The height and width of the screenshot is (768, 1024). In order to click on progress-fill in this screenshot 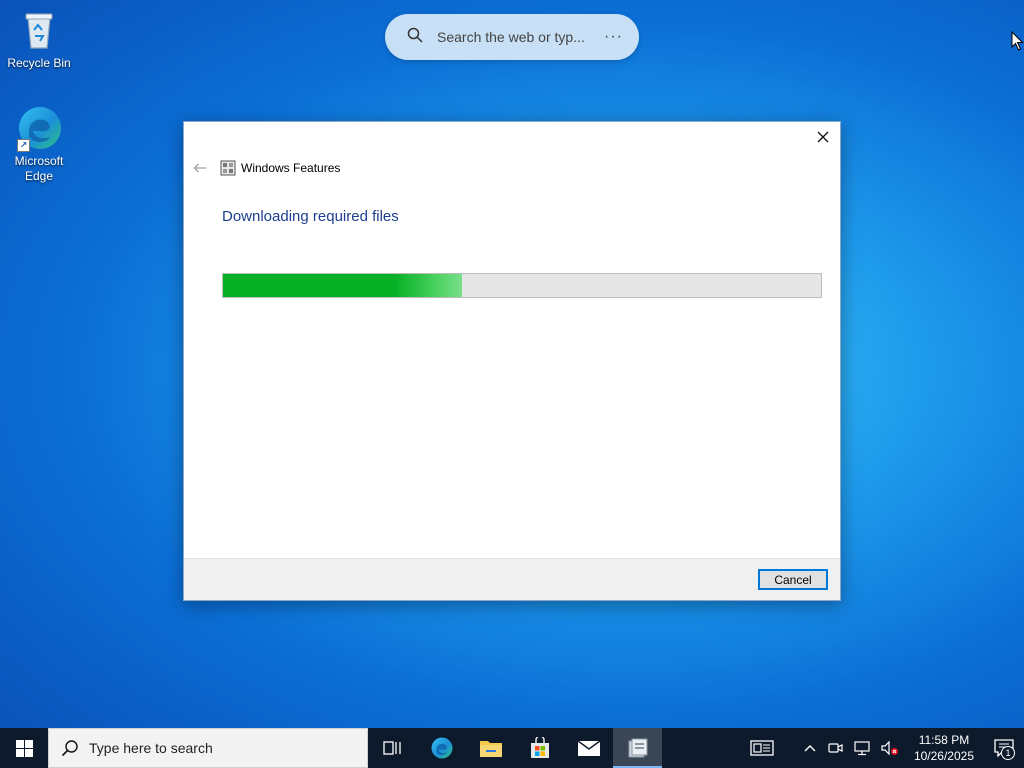, I will do `click(343, 285)`.